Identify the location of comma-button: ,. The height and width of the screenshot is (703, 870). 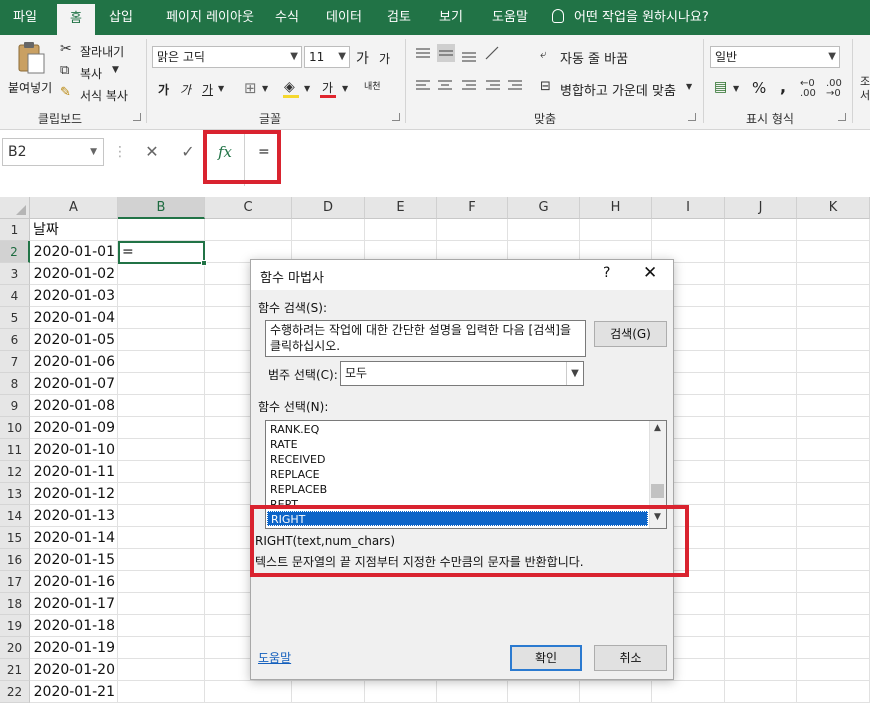
(783, 86).